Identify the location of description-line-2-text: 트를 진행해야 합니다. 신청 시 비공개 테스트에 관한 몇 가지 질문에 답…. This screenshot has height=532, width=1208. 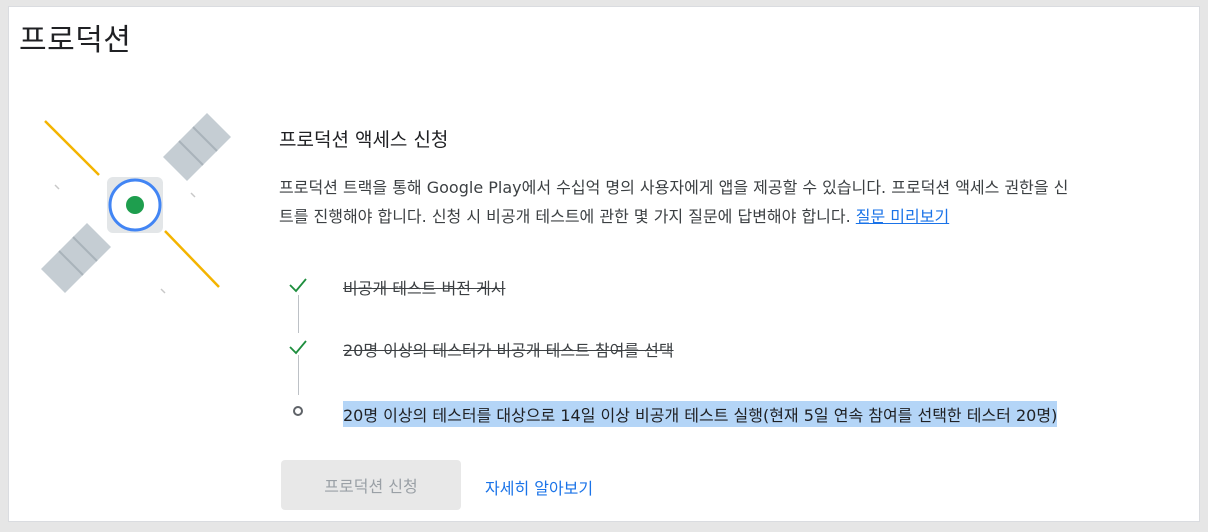
(565, 216).